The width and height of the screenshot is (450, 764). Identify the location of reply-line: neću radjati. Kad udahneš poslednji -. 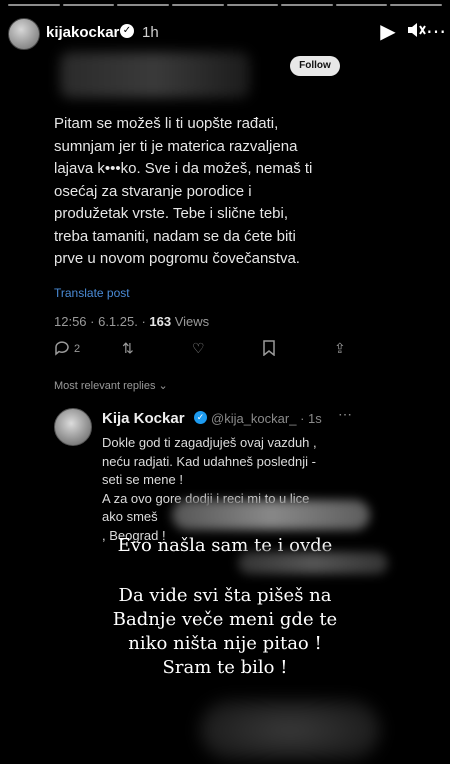
(209, 461).